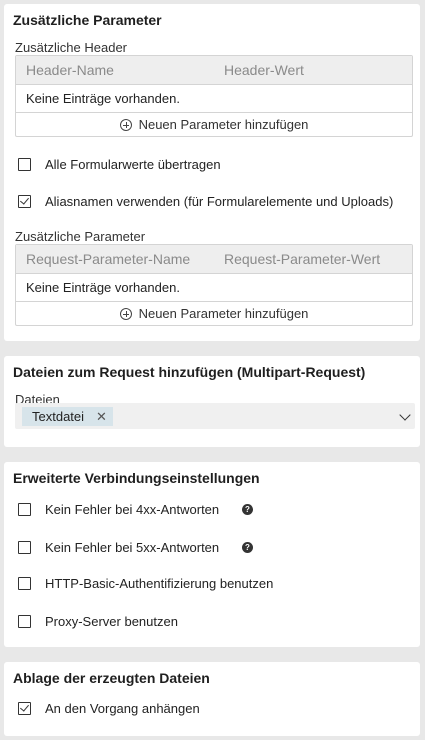  I want to click on extra-params-title: Zusätzliche Parameter, so click(87, 20).